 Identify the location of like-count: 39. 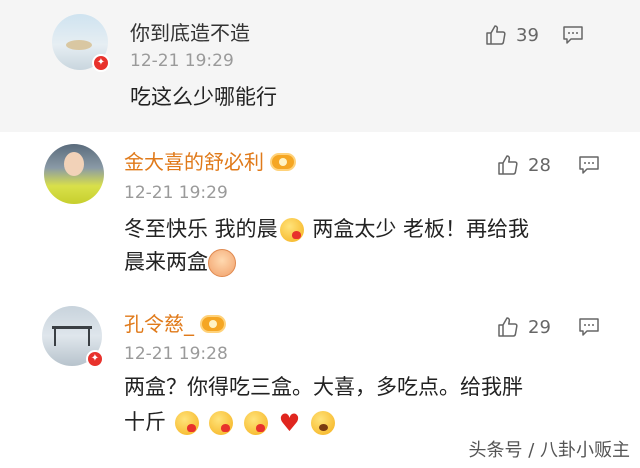
(527, 35).